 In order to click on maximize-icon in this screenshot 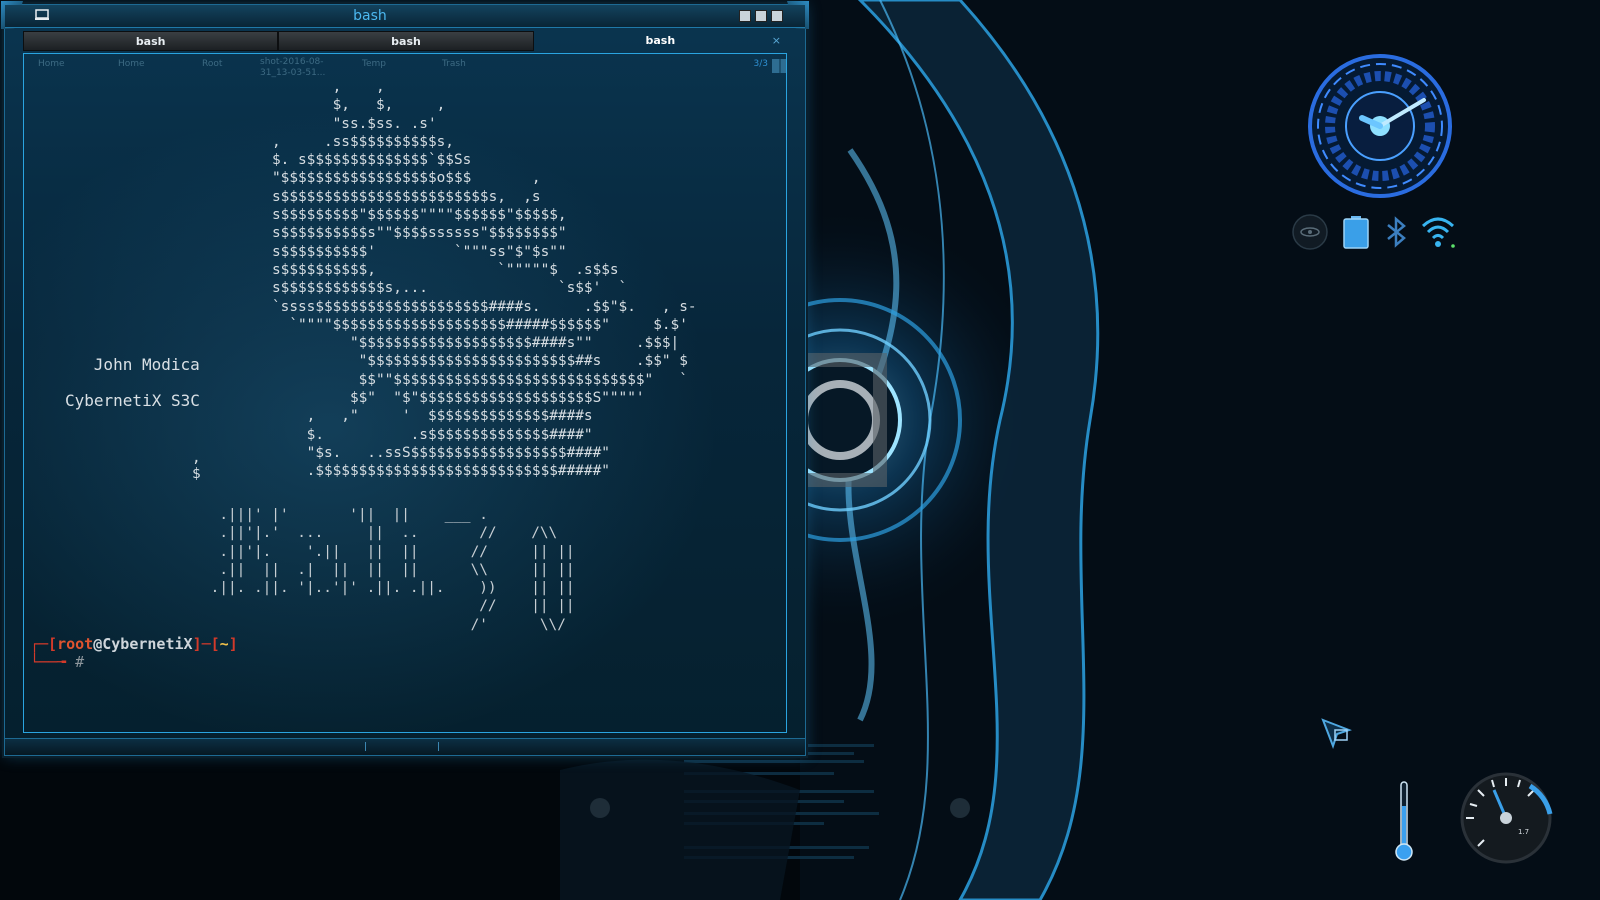, I will do `click(761, 16)`.